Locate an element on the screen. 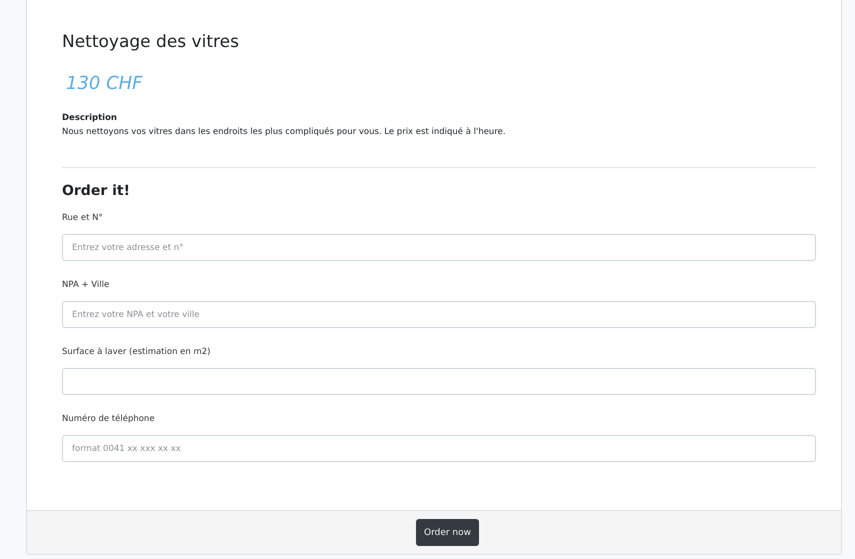 The width and height of the screenshot is (855, 559). field-label: Numéro de téléphone is located at coordinates (109, 419).